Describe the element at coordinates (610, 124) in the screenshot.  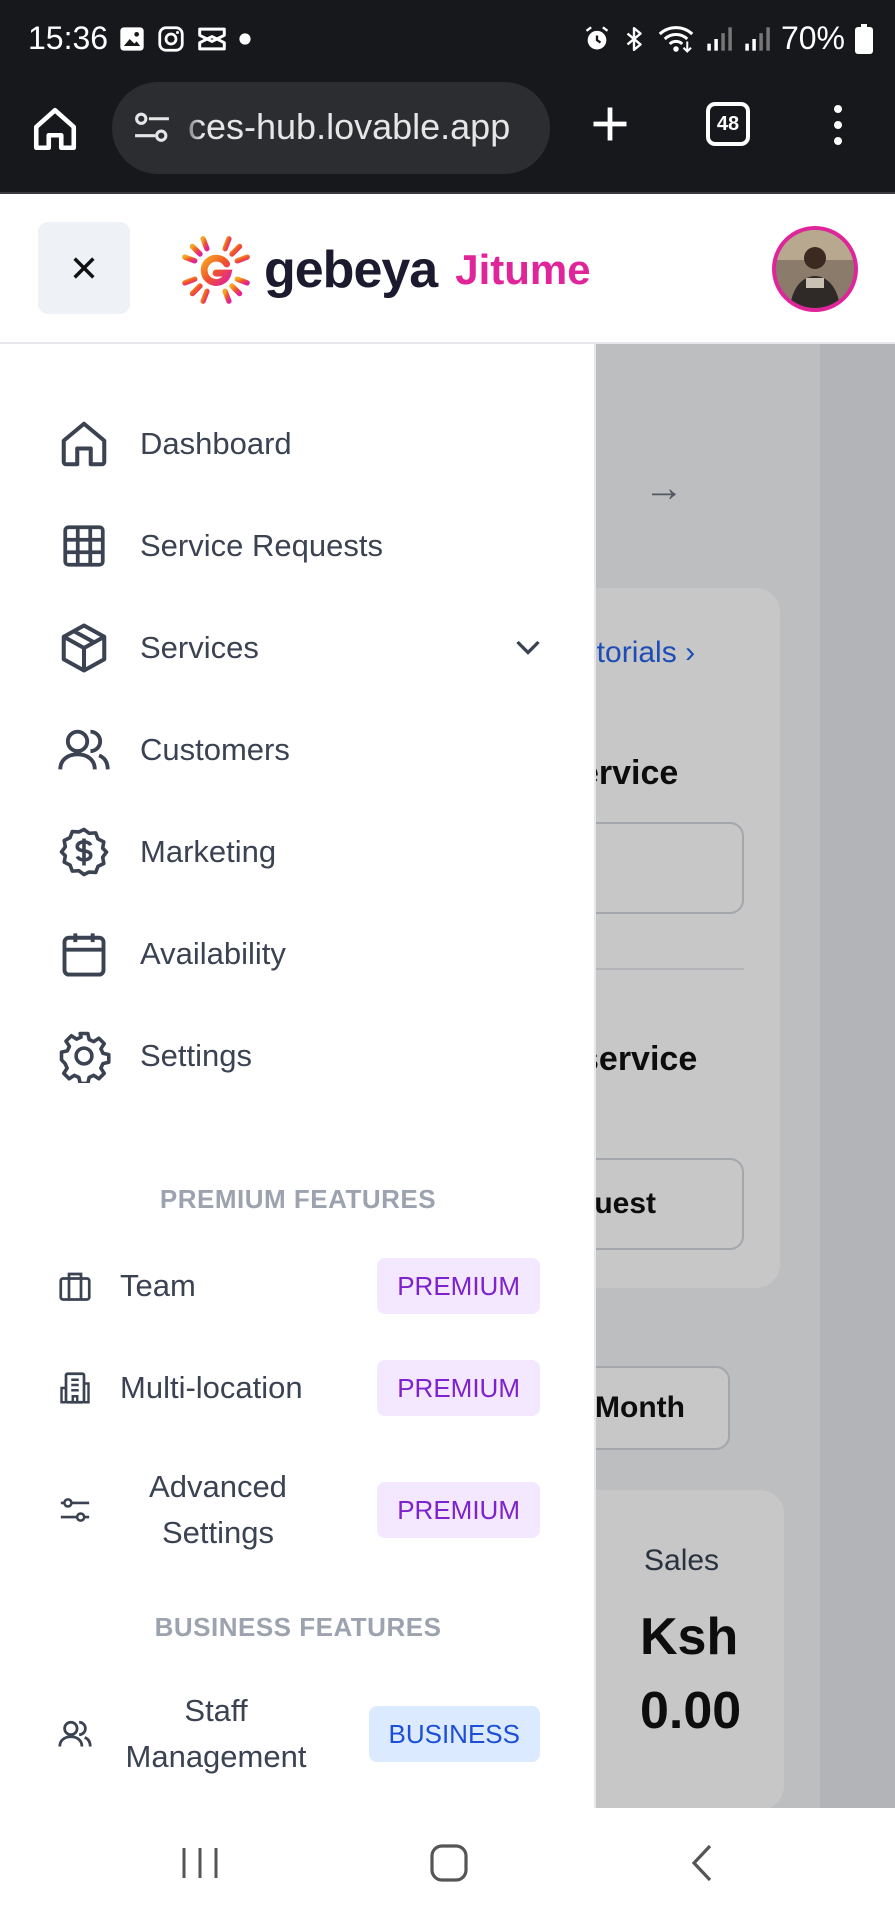
I see `new-tab-icon` at that location.